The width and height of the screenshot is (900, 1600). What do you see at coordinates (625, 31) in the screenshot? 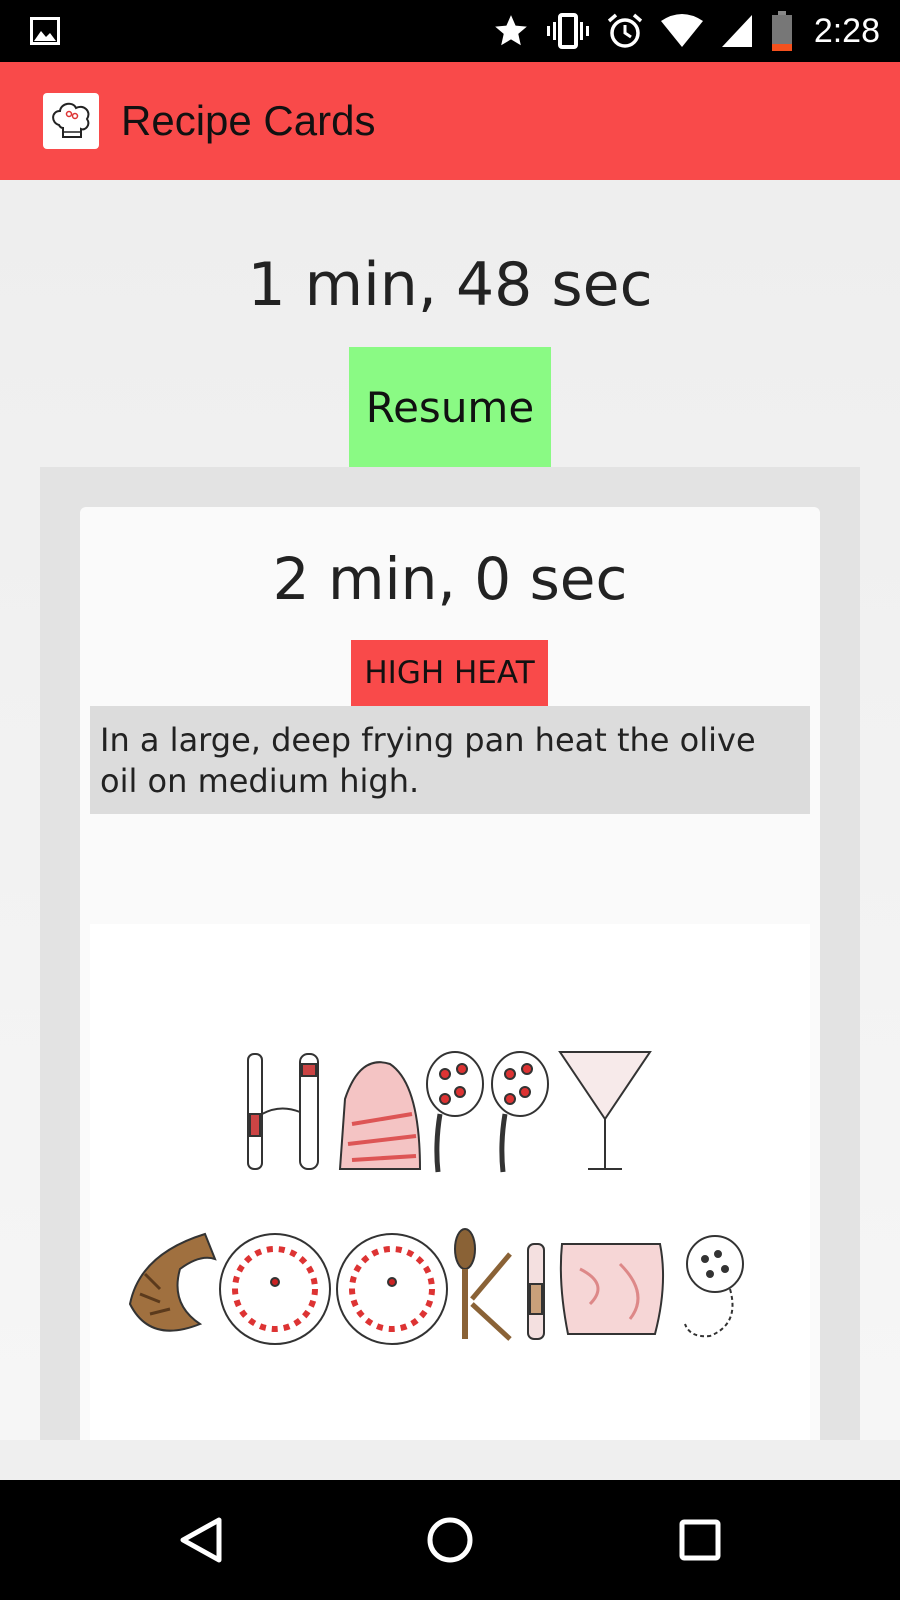
I see `alarm-icon` at bounding box center [625, 31].